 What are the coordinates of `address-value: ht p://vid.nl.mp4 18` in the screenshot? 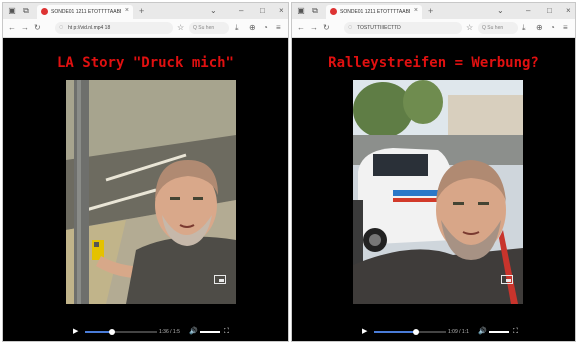 It's located at (89, 28).